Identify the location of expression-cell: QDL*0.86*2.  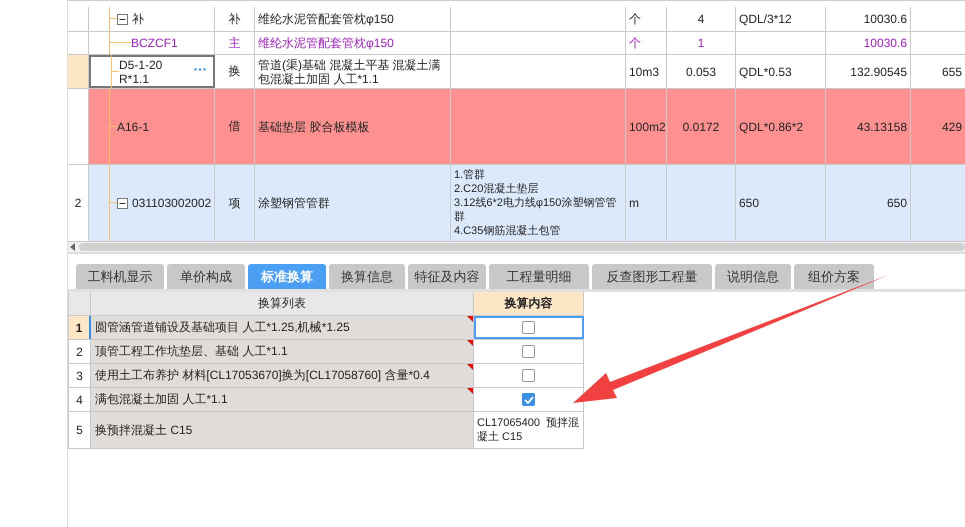
(771, 127).